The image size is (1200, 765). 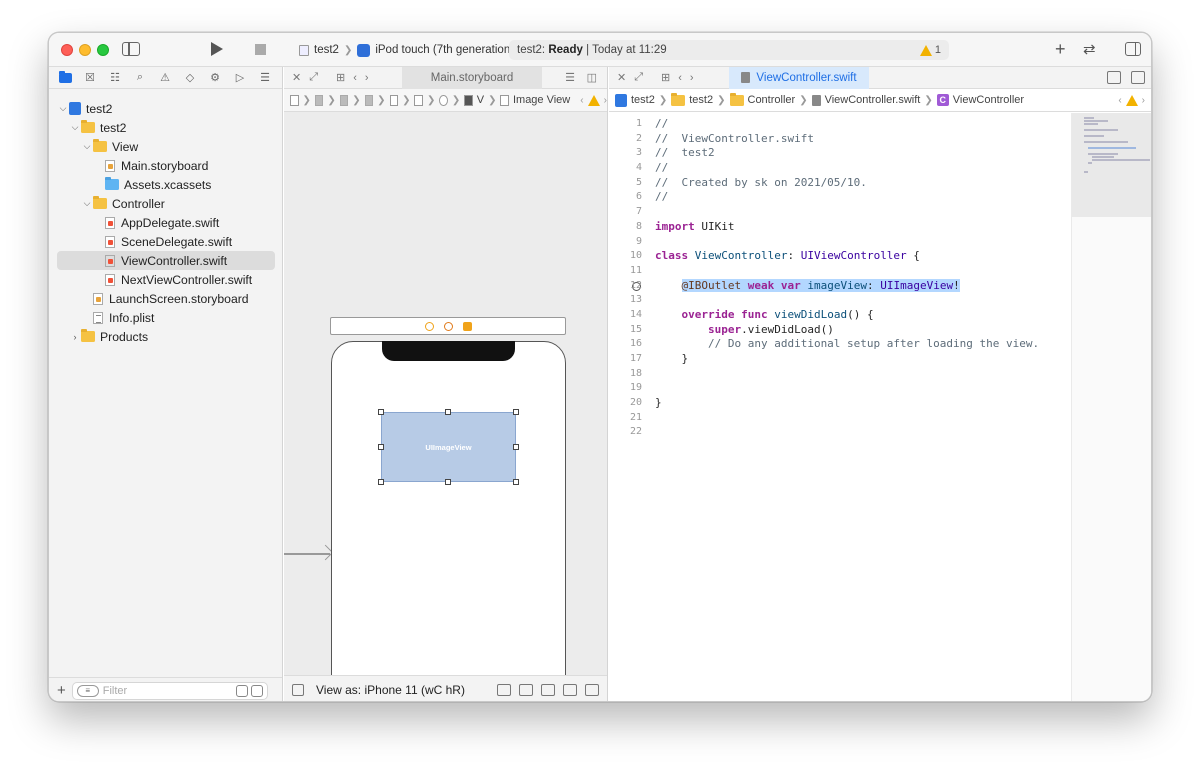 What do you see at coordinates (166, 317) in the screenshot?
I see `list-item: Info.plist` at bounding box center [166, 317].